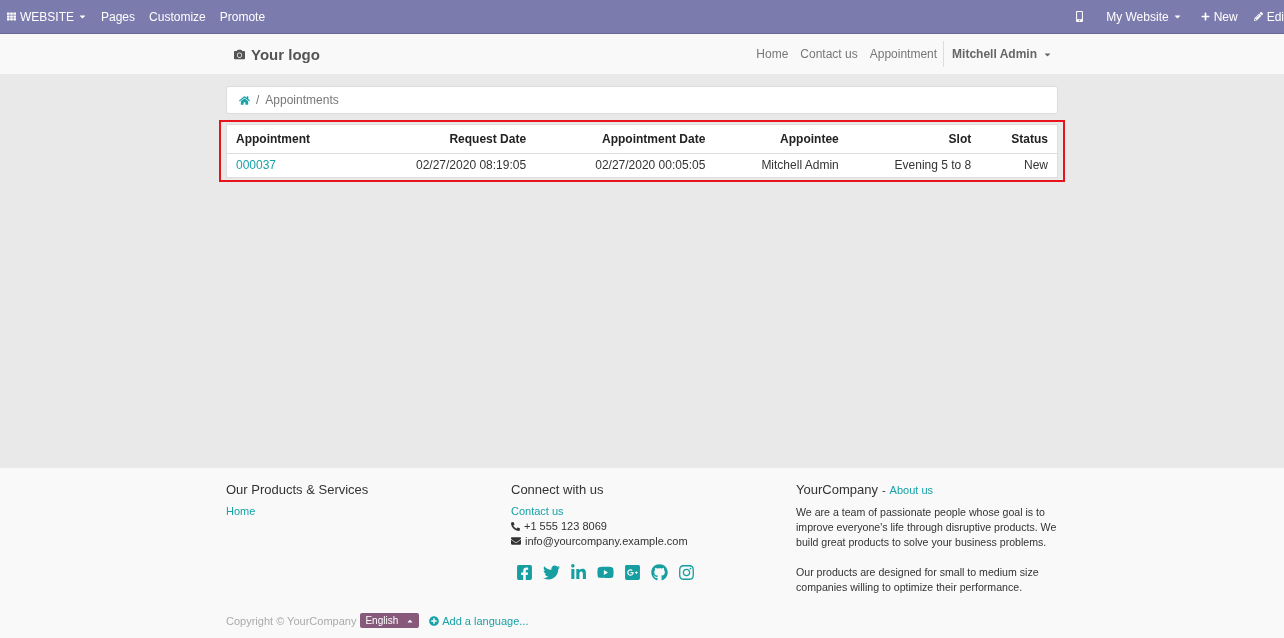  What do you see at coordinates (11, 16) in the screenshot?
I see `grid-icon` at bounding box center [11, 16].